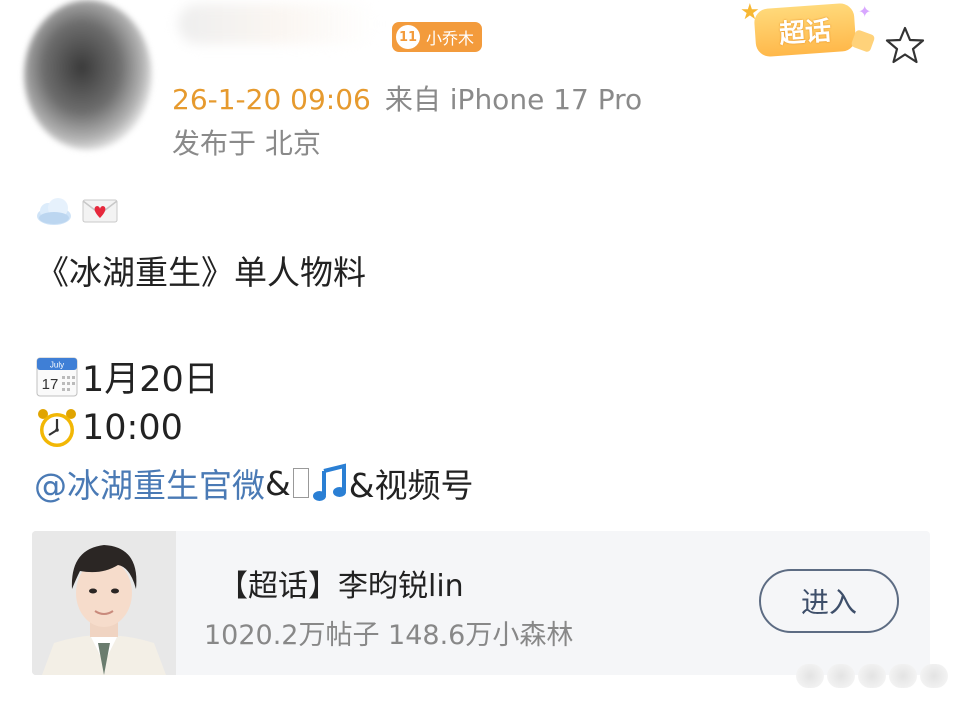 Image resolution: width=960 pixels, height=701 pixels. What do you see at coordinates (100, 211) in the screenshot?
I see `love-letter-emoji-icon` at bounding box center [100, 211].